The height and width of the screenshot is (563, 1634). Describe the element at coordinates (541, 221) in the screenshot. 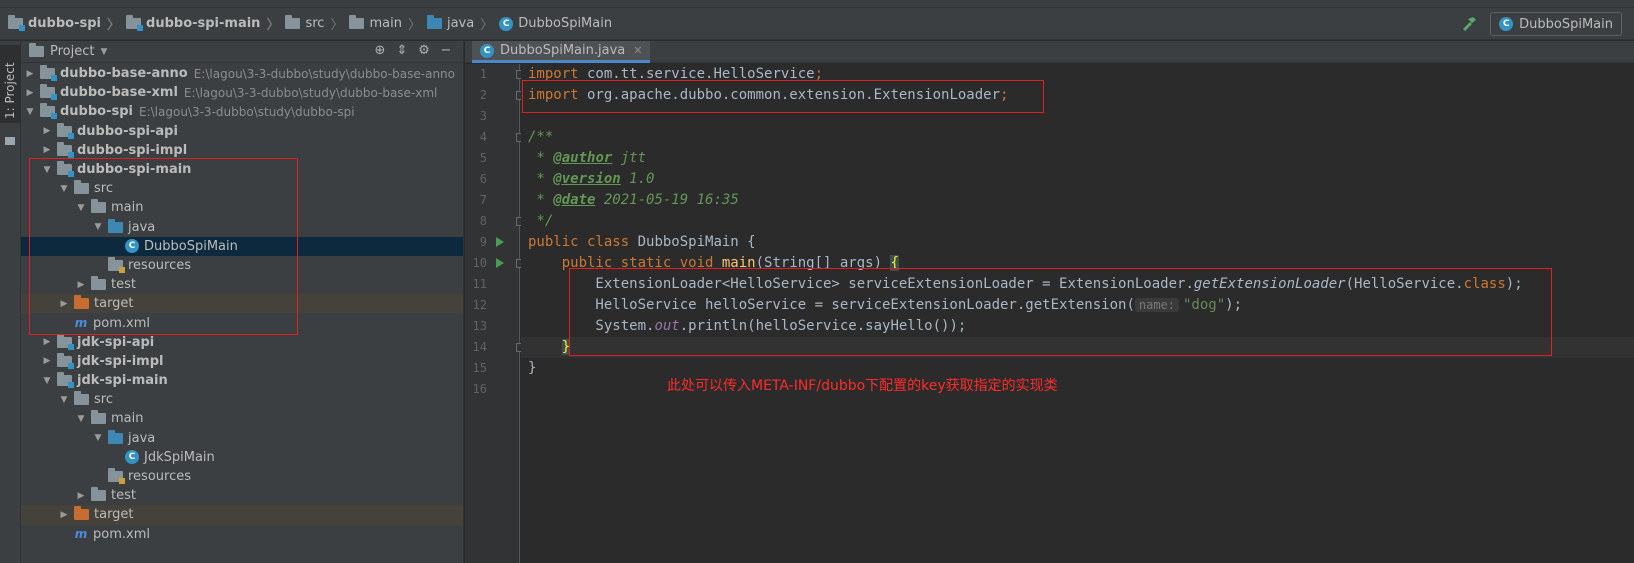

I see `code-line-8: */` at that location.